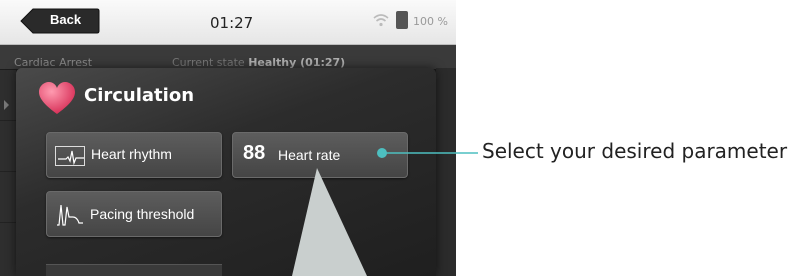  I want to click on ecg-waveform-icon, so click(70, 156).